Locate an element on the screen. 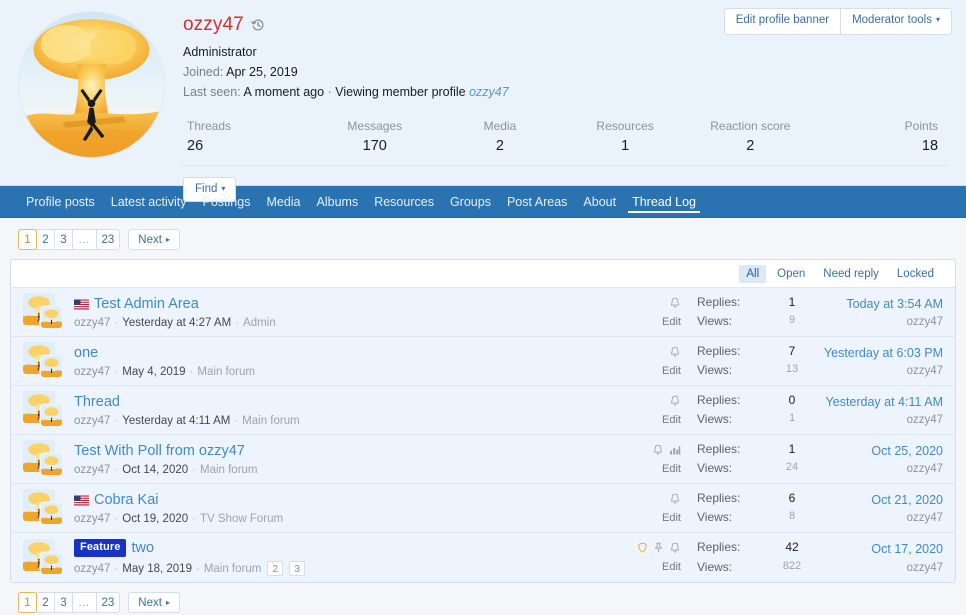 The width and height of the screenshot is (966, 615). thread-icons: Edit is located at coordinates (651, 410).